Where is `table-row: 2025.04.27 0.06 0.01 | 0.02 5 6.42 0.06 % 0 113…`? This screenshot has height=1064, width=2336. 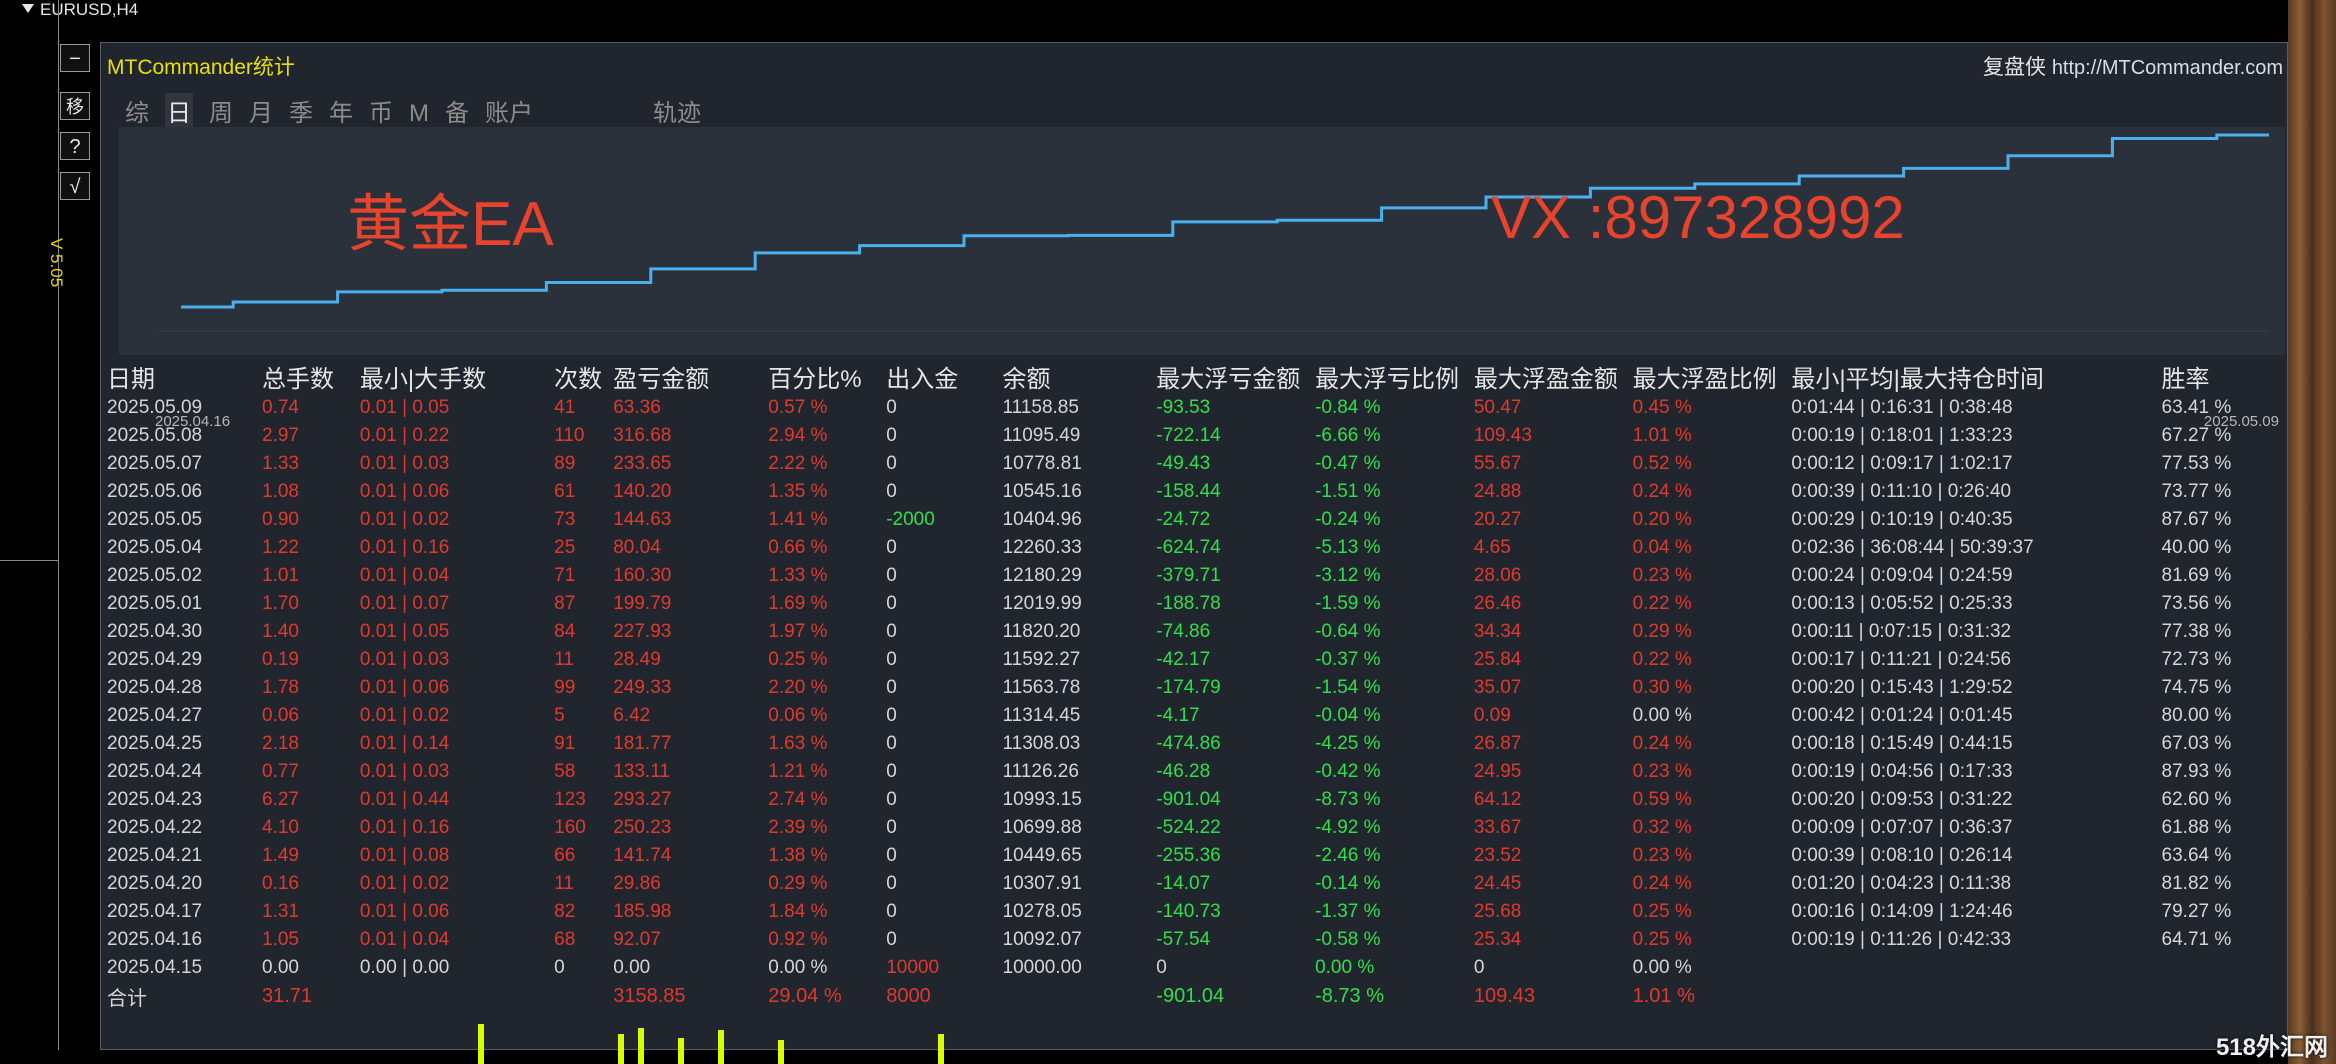 table-row: 2025.04.27 0.06 0.01 | 0.02 5 6.42 0.06 % 0 113… is located at coordinates (1197, 716).